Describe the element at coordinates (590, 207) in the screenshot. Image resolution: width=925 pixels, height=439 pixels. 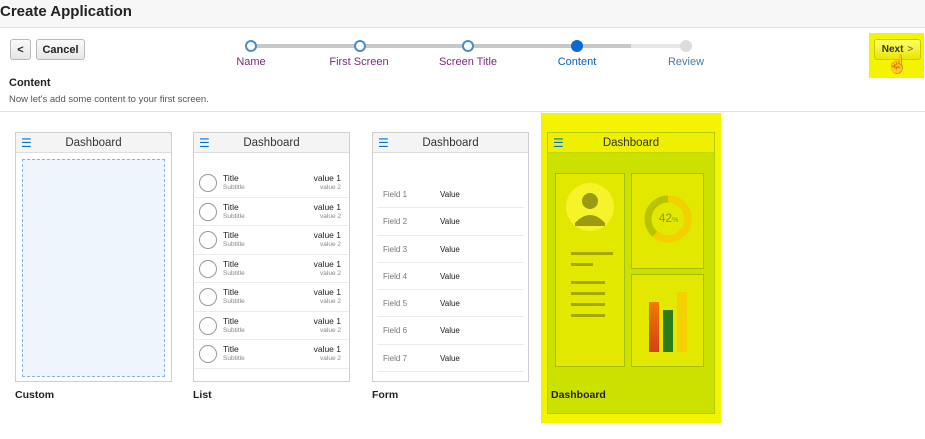
I see `user-avatar-icon` at that location.